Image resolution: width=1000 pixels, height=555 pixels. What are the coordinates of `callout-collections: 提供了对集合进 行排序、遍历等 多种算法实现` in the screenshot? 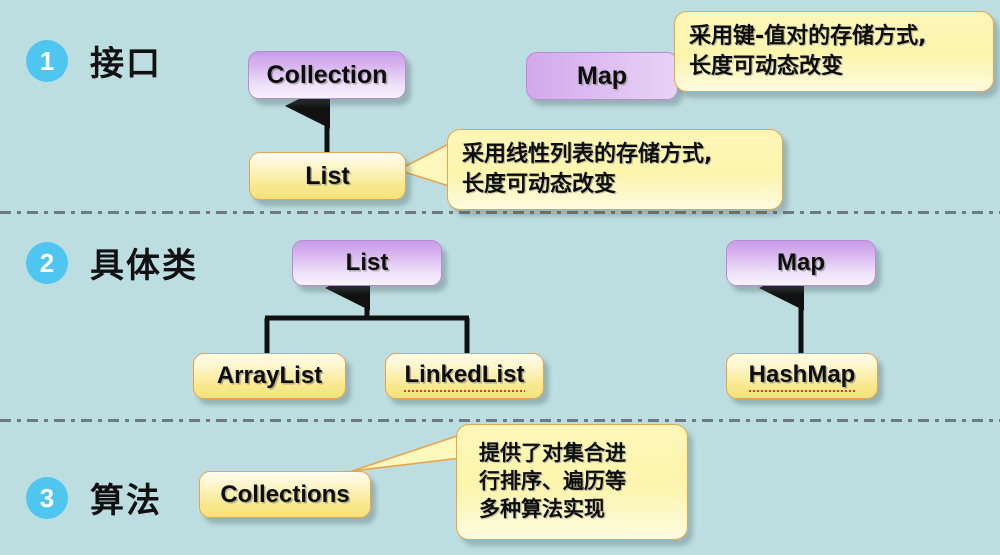 It's located at (572, 482).